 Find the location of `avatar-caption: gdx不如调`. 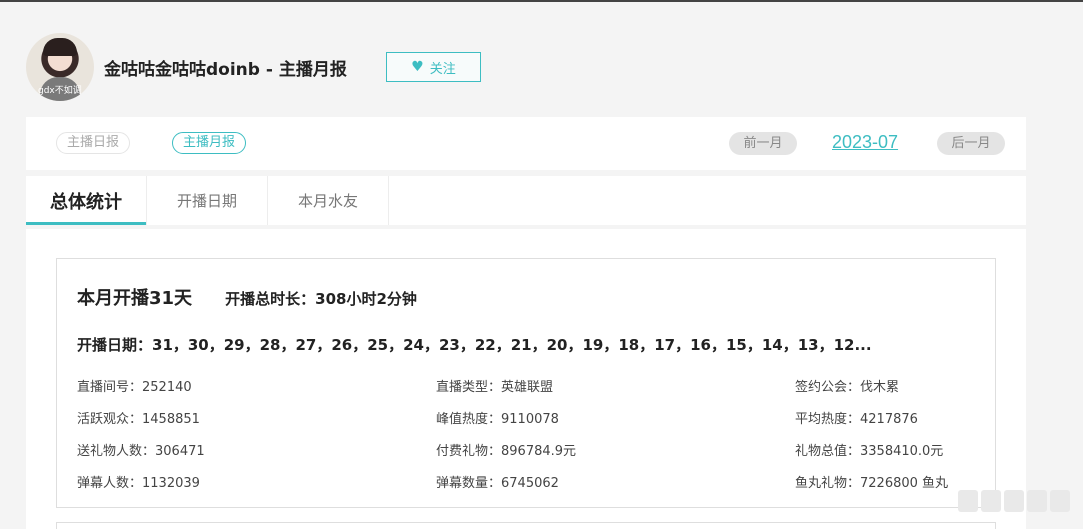

avatar-caption: gdx不如调 is located at coordinates (60, 91).